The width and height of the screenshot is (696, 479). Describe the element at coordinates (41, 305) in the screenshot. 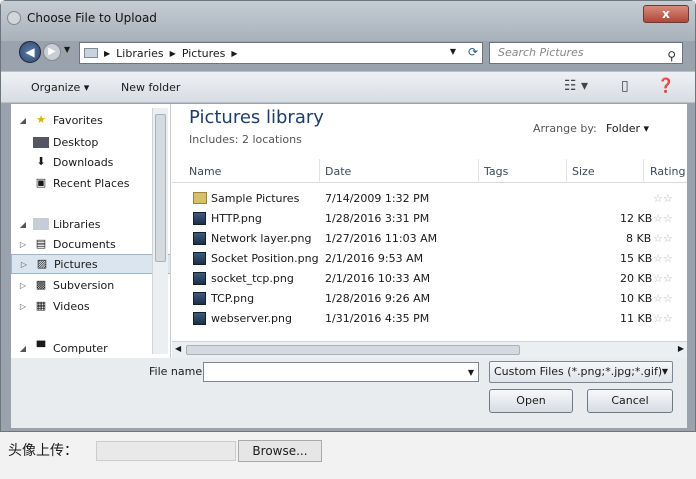

I see `videos-icon: ▦` at that location.